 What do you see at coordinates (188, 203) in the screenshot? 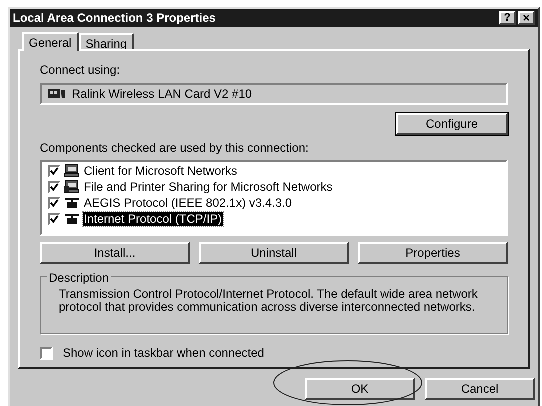
I see `component-item: AEGIS Protocol (IEEE 802.1x) v3.4.3.0` at bounding box center [188, 203].